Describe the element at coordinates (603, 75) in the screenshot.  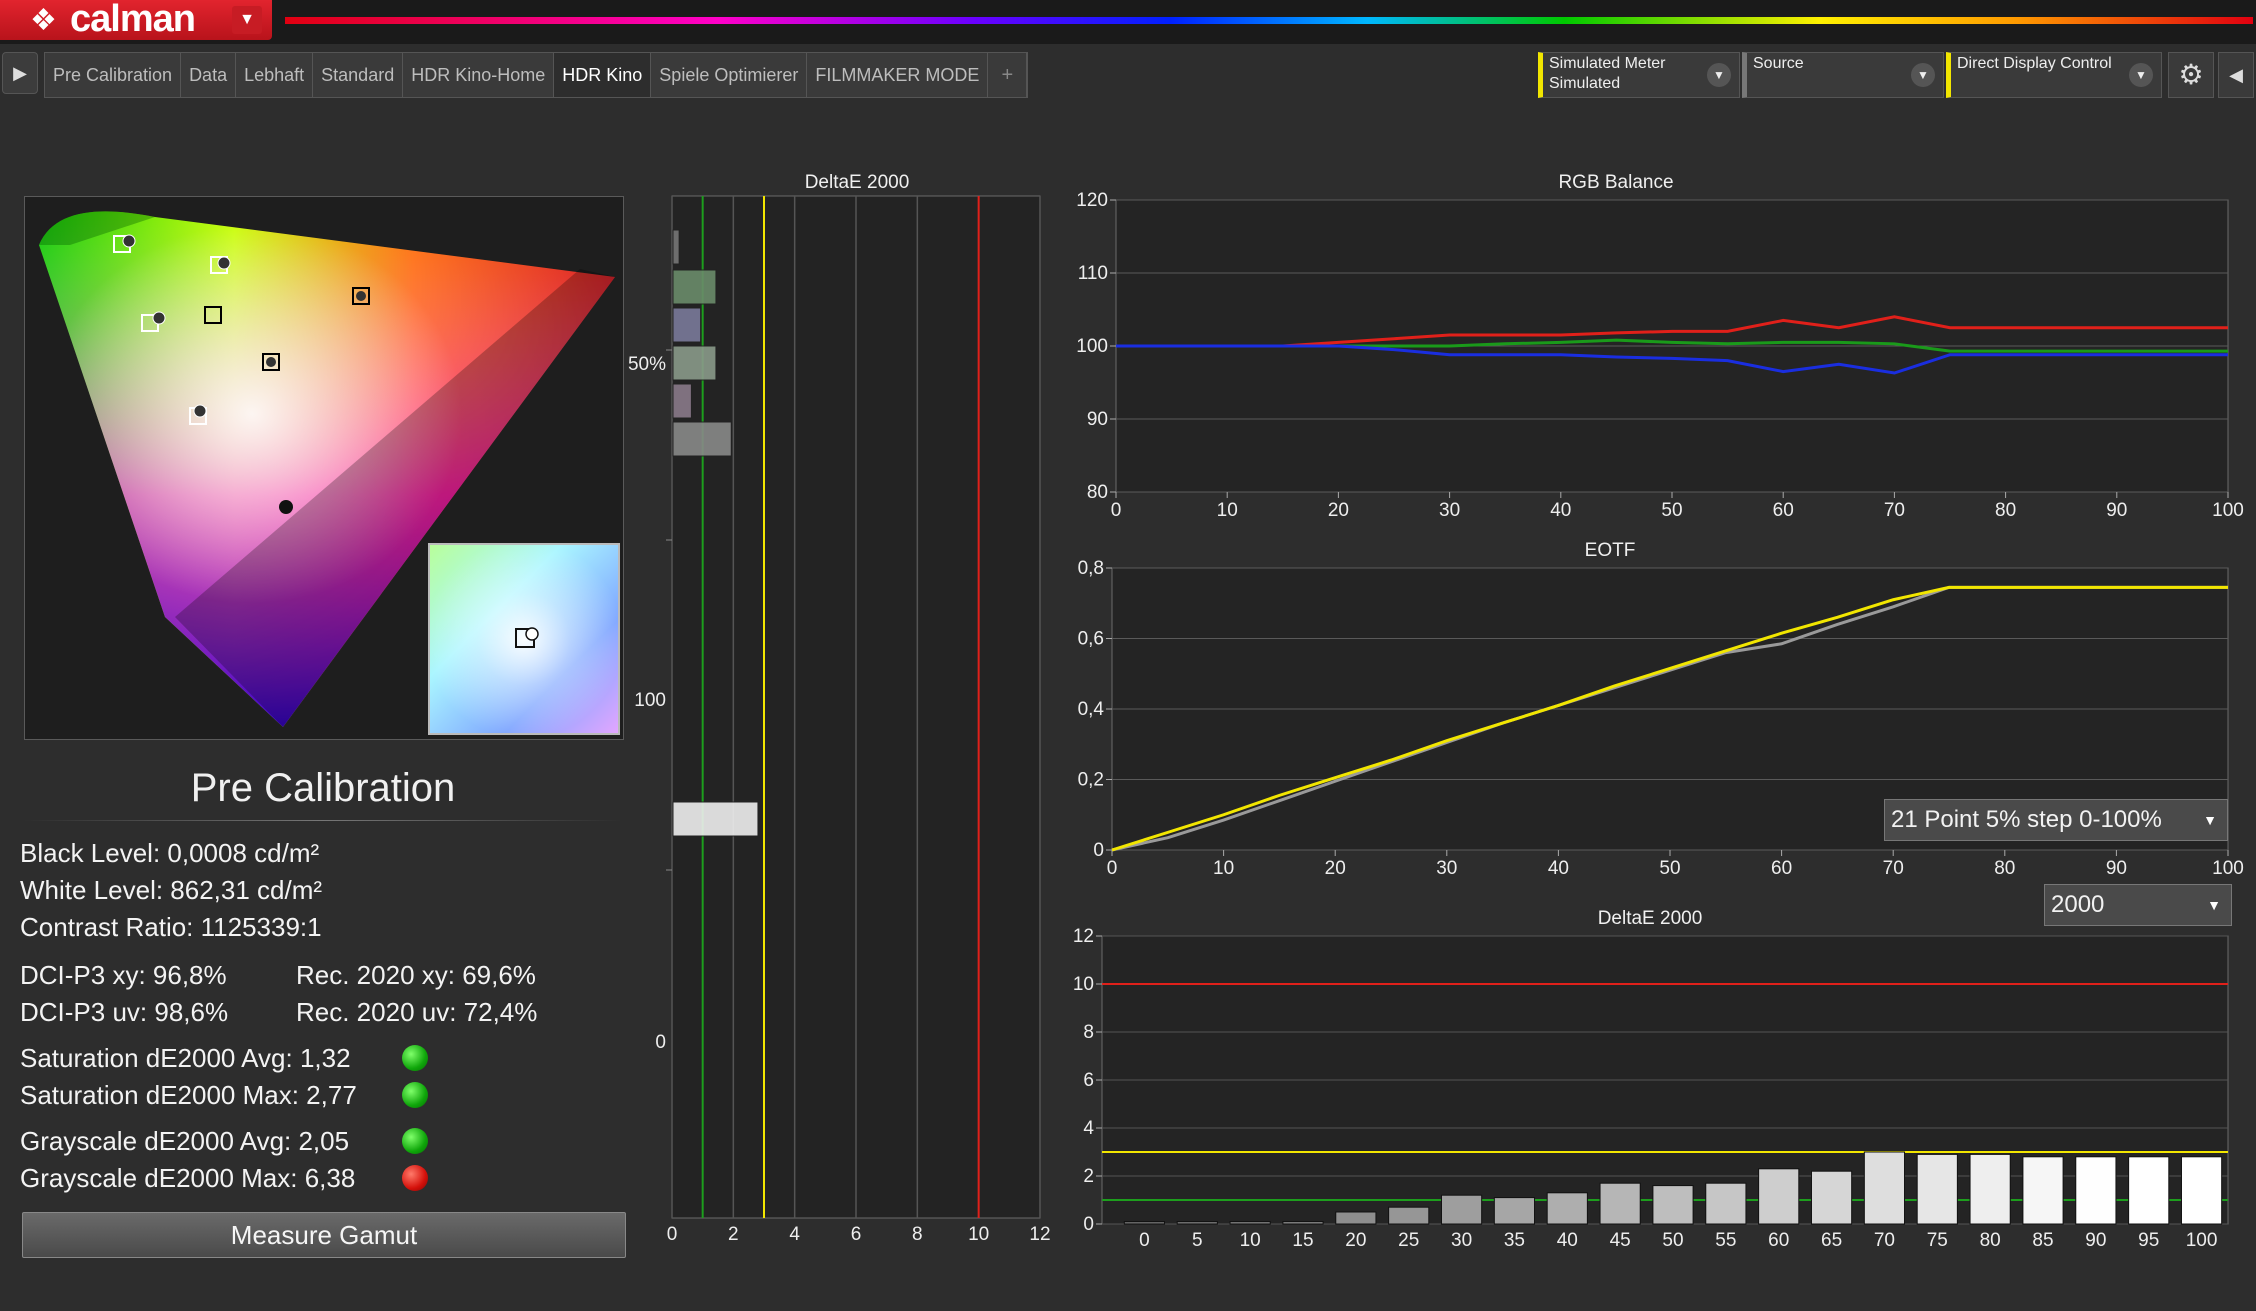
I see `tab-hdr-kino: HDR Kino` at that location.